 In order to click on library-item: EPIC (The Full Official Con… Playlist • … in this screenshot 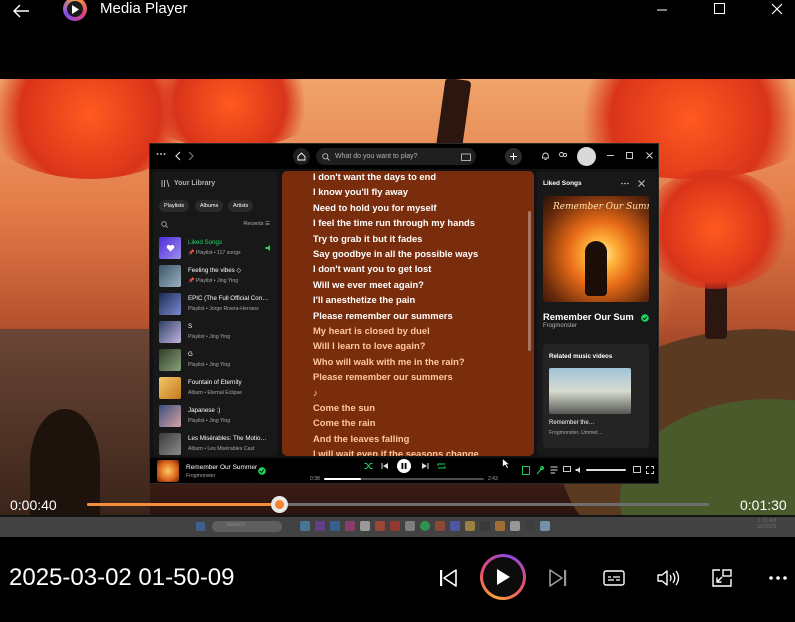, I will do `click(218, 306)`.